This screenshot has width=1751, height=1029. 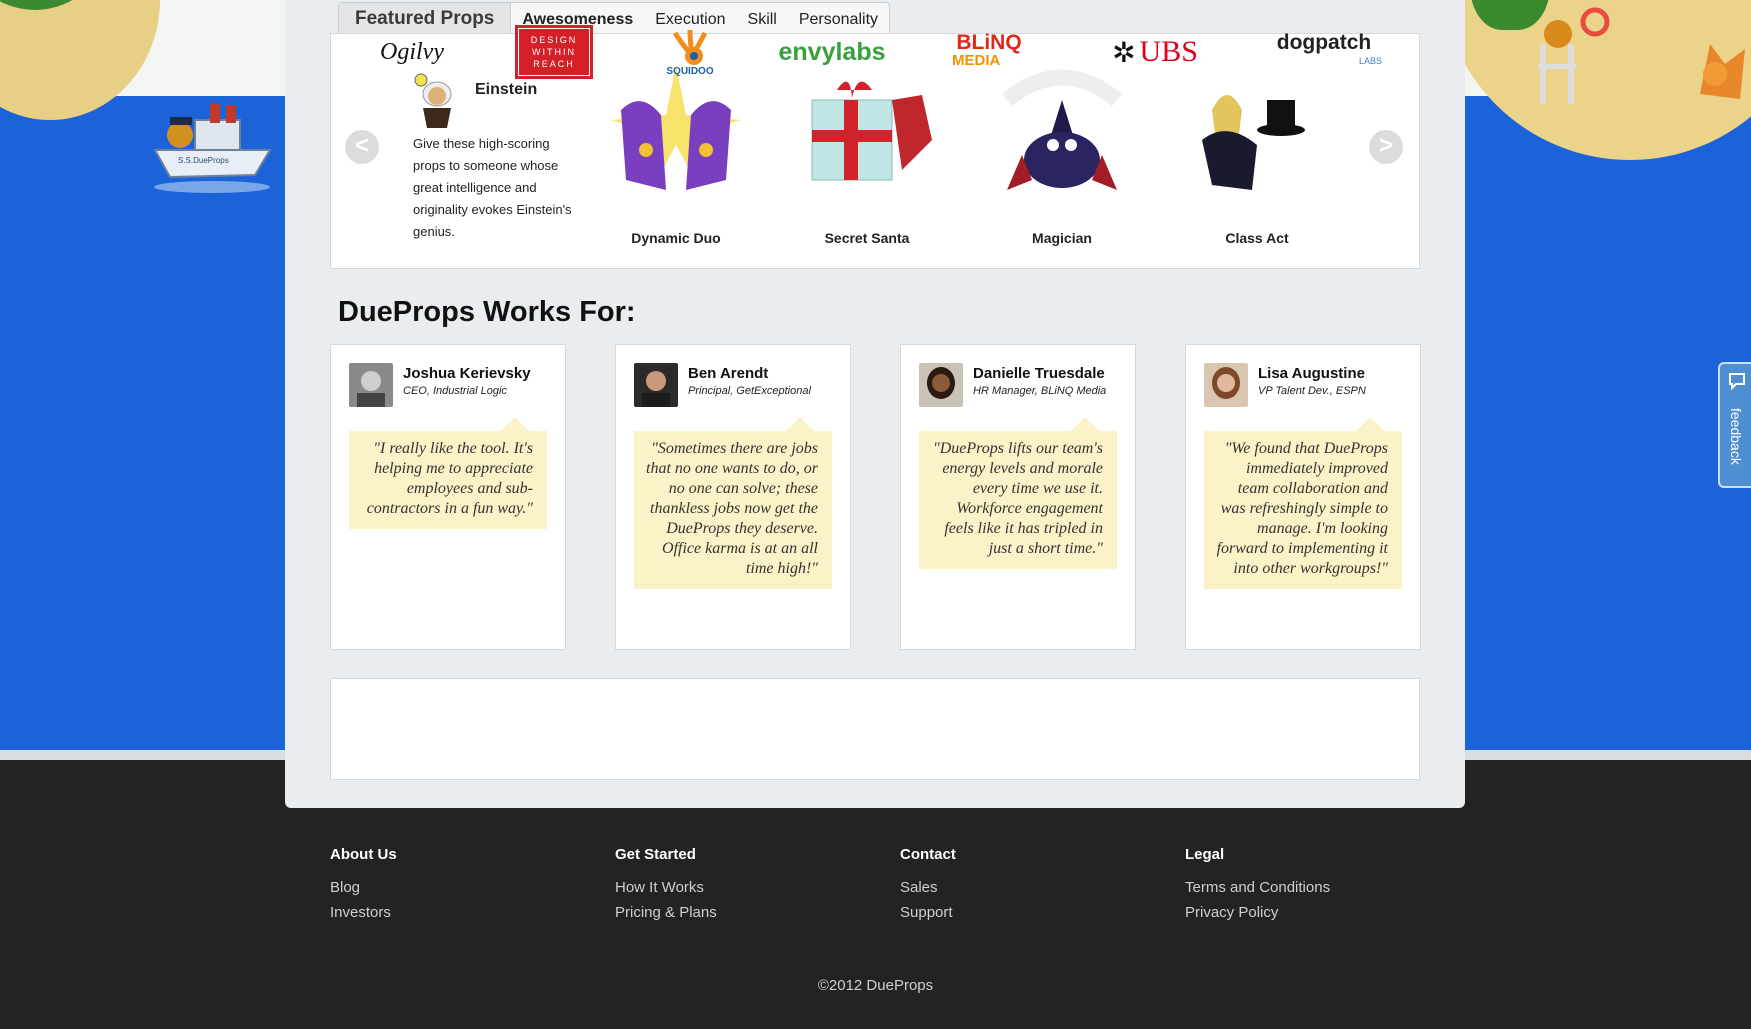 I want to click on footer-link-support: Support, so click(x=928, y=912).